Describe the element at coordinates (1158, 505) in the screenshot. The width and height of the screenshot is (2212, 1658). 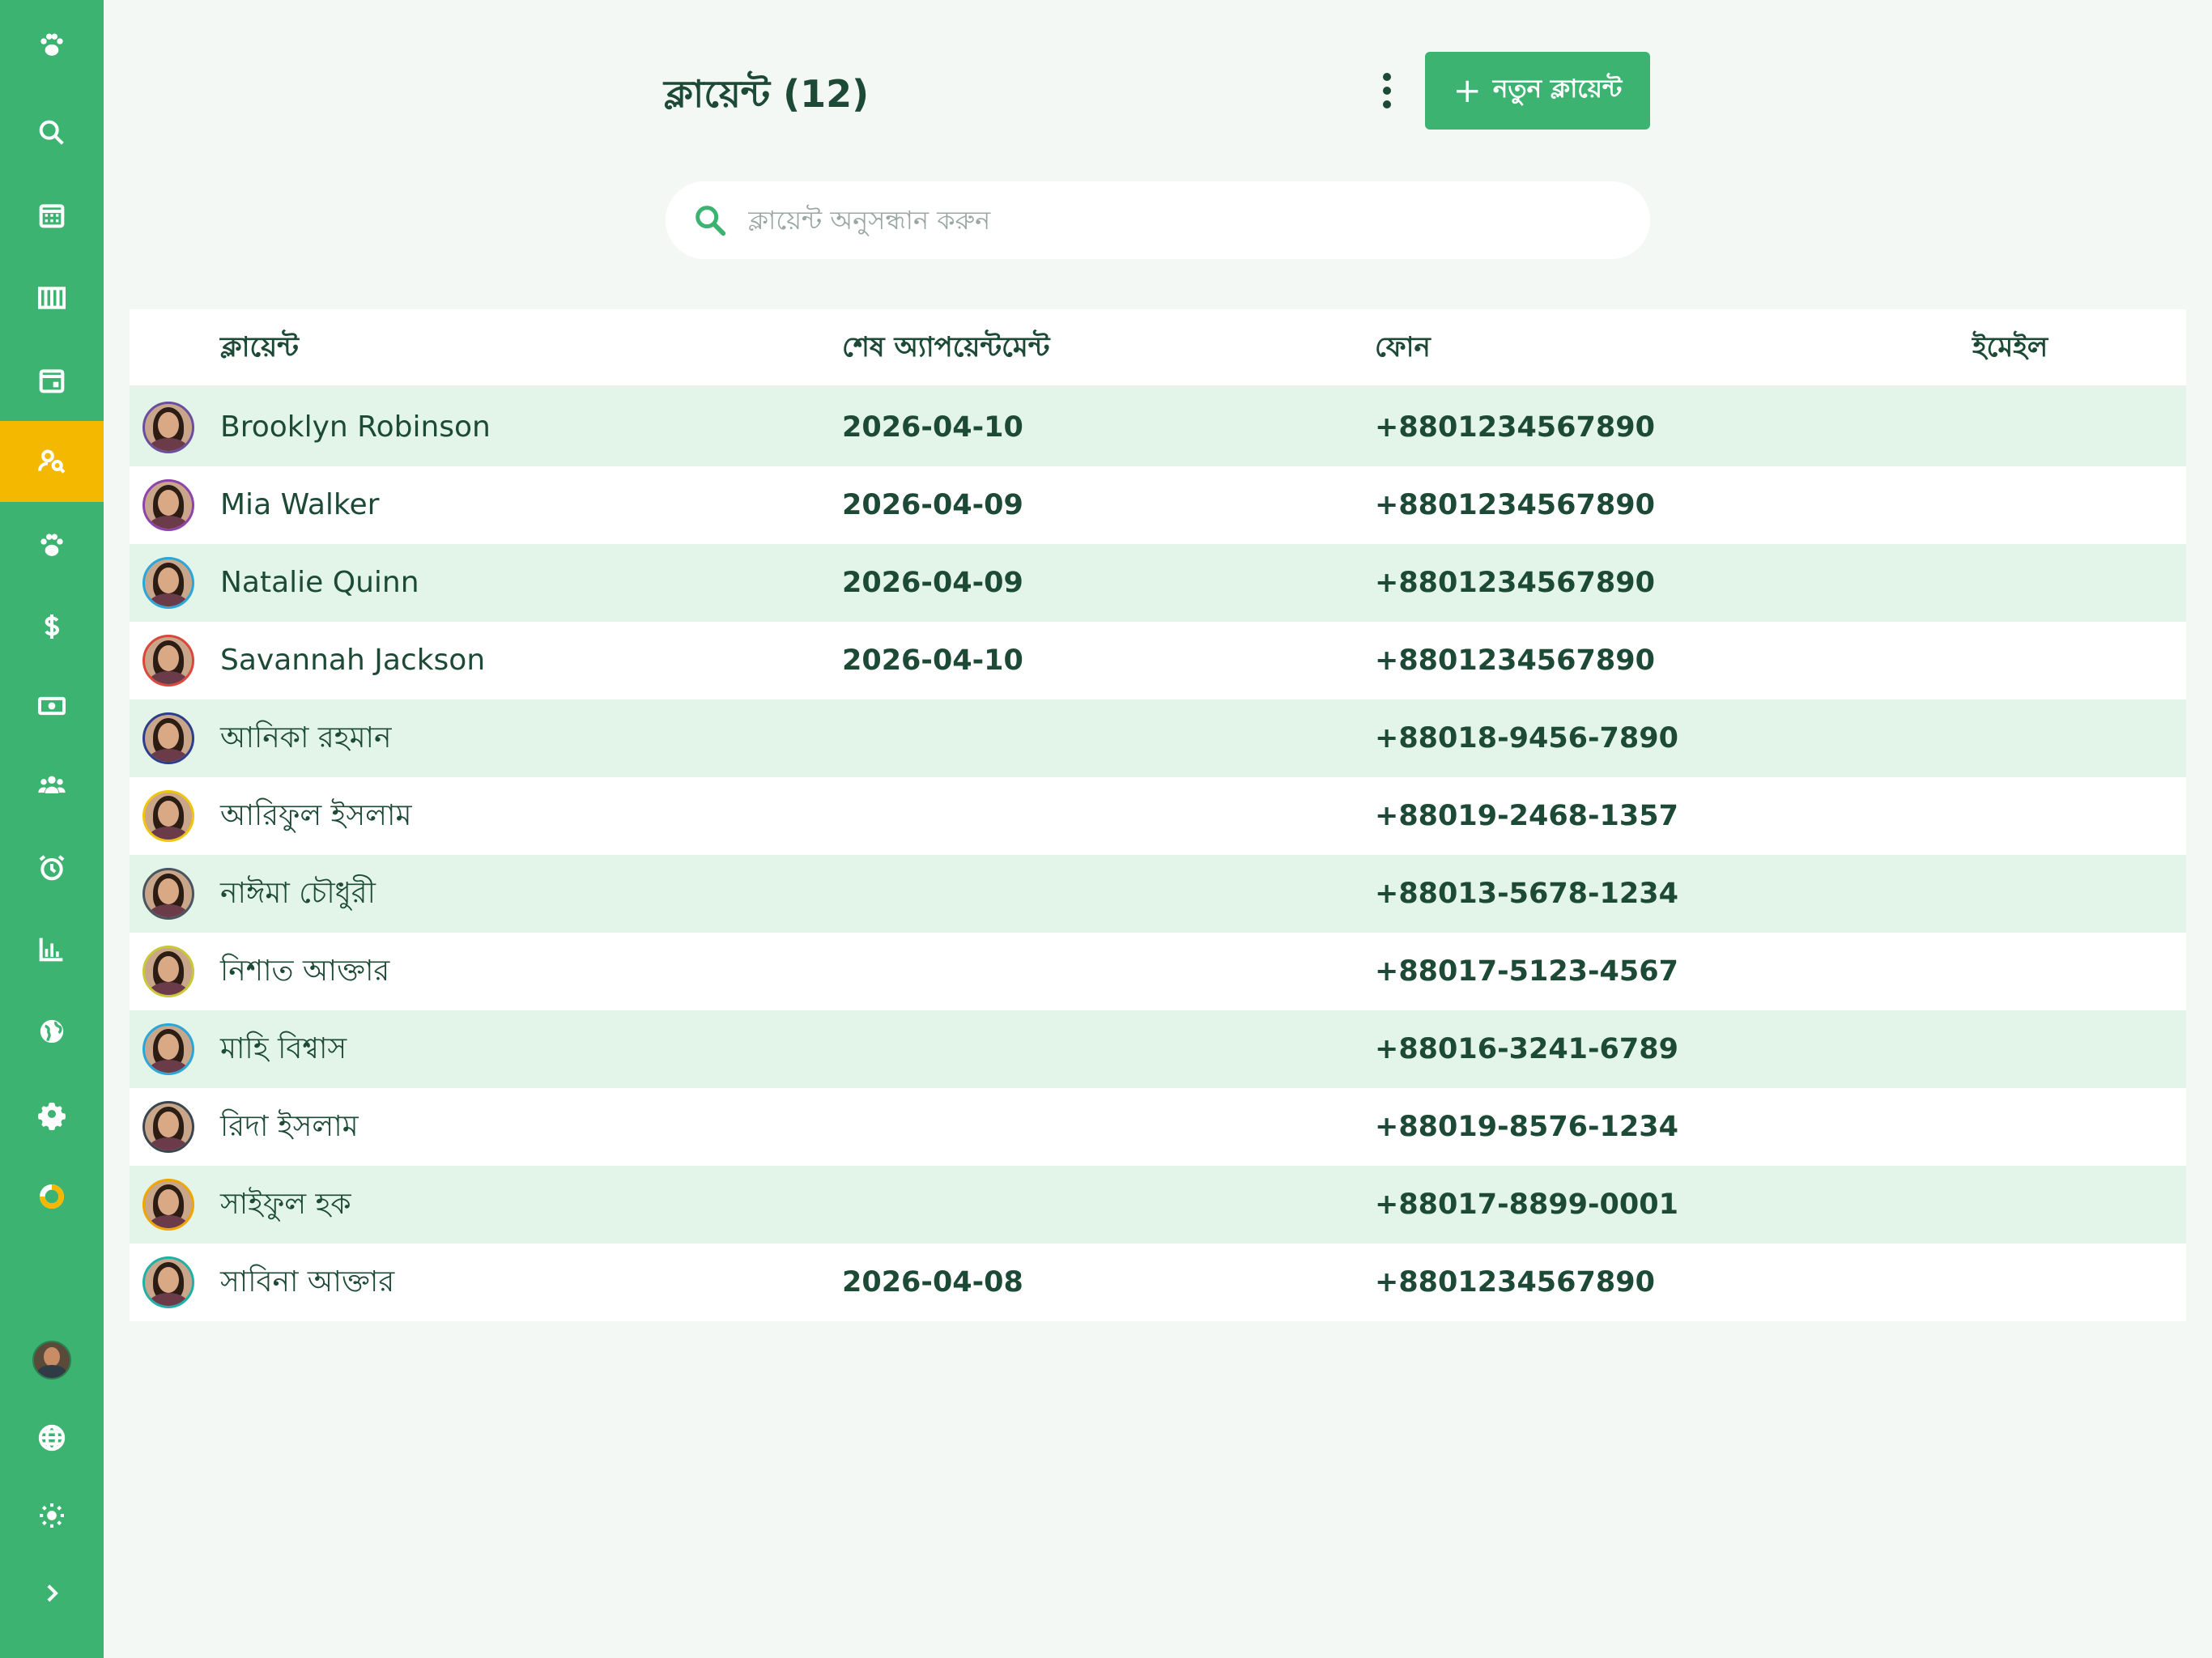
I see `table-row: Mia Walker 2026-04-09 +8801234567890` at that location.